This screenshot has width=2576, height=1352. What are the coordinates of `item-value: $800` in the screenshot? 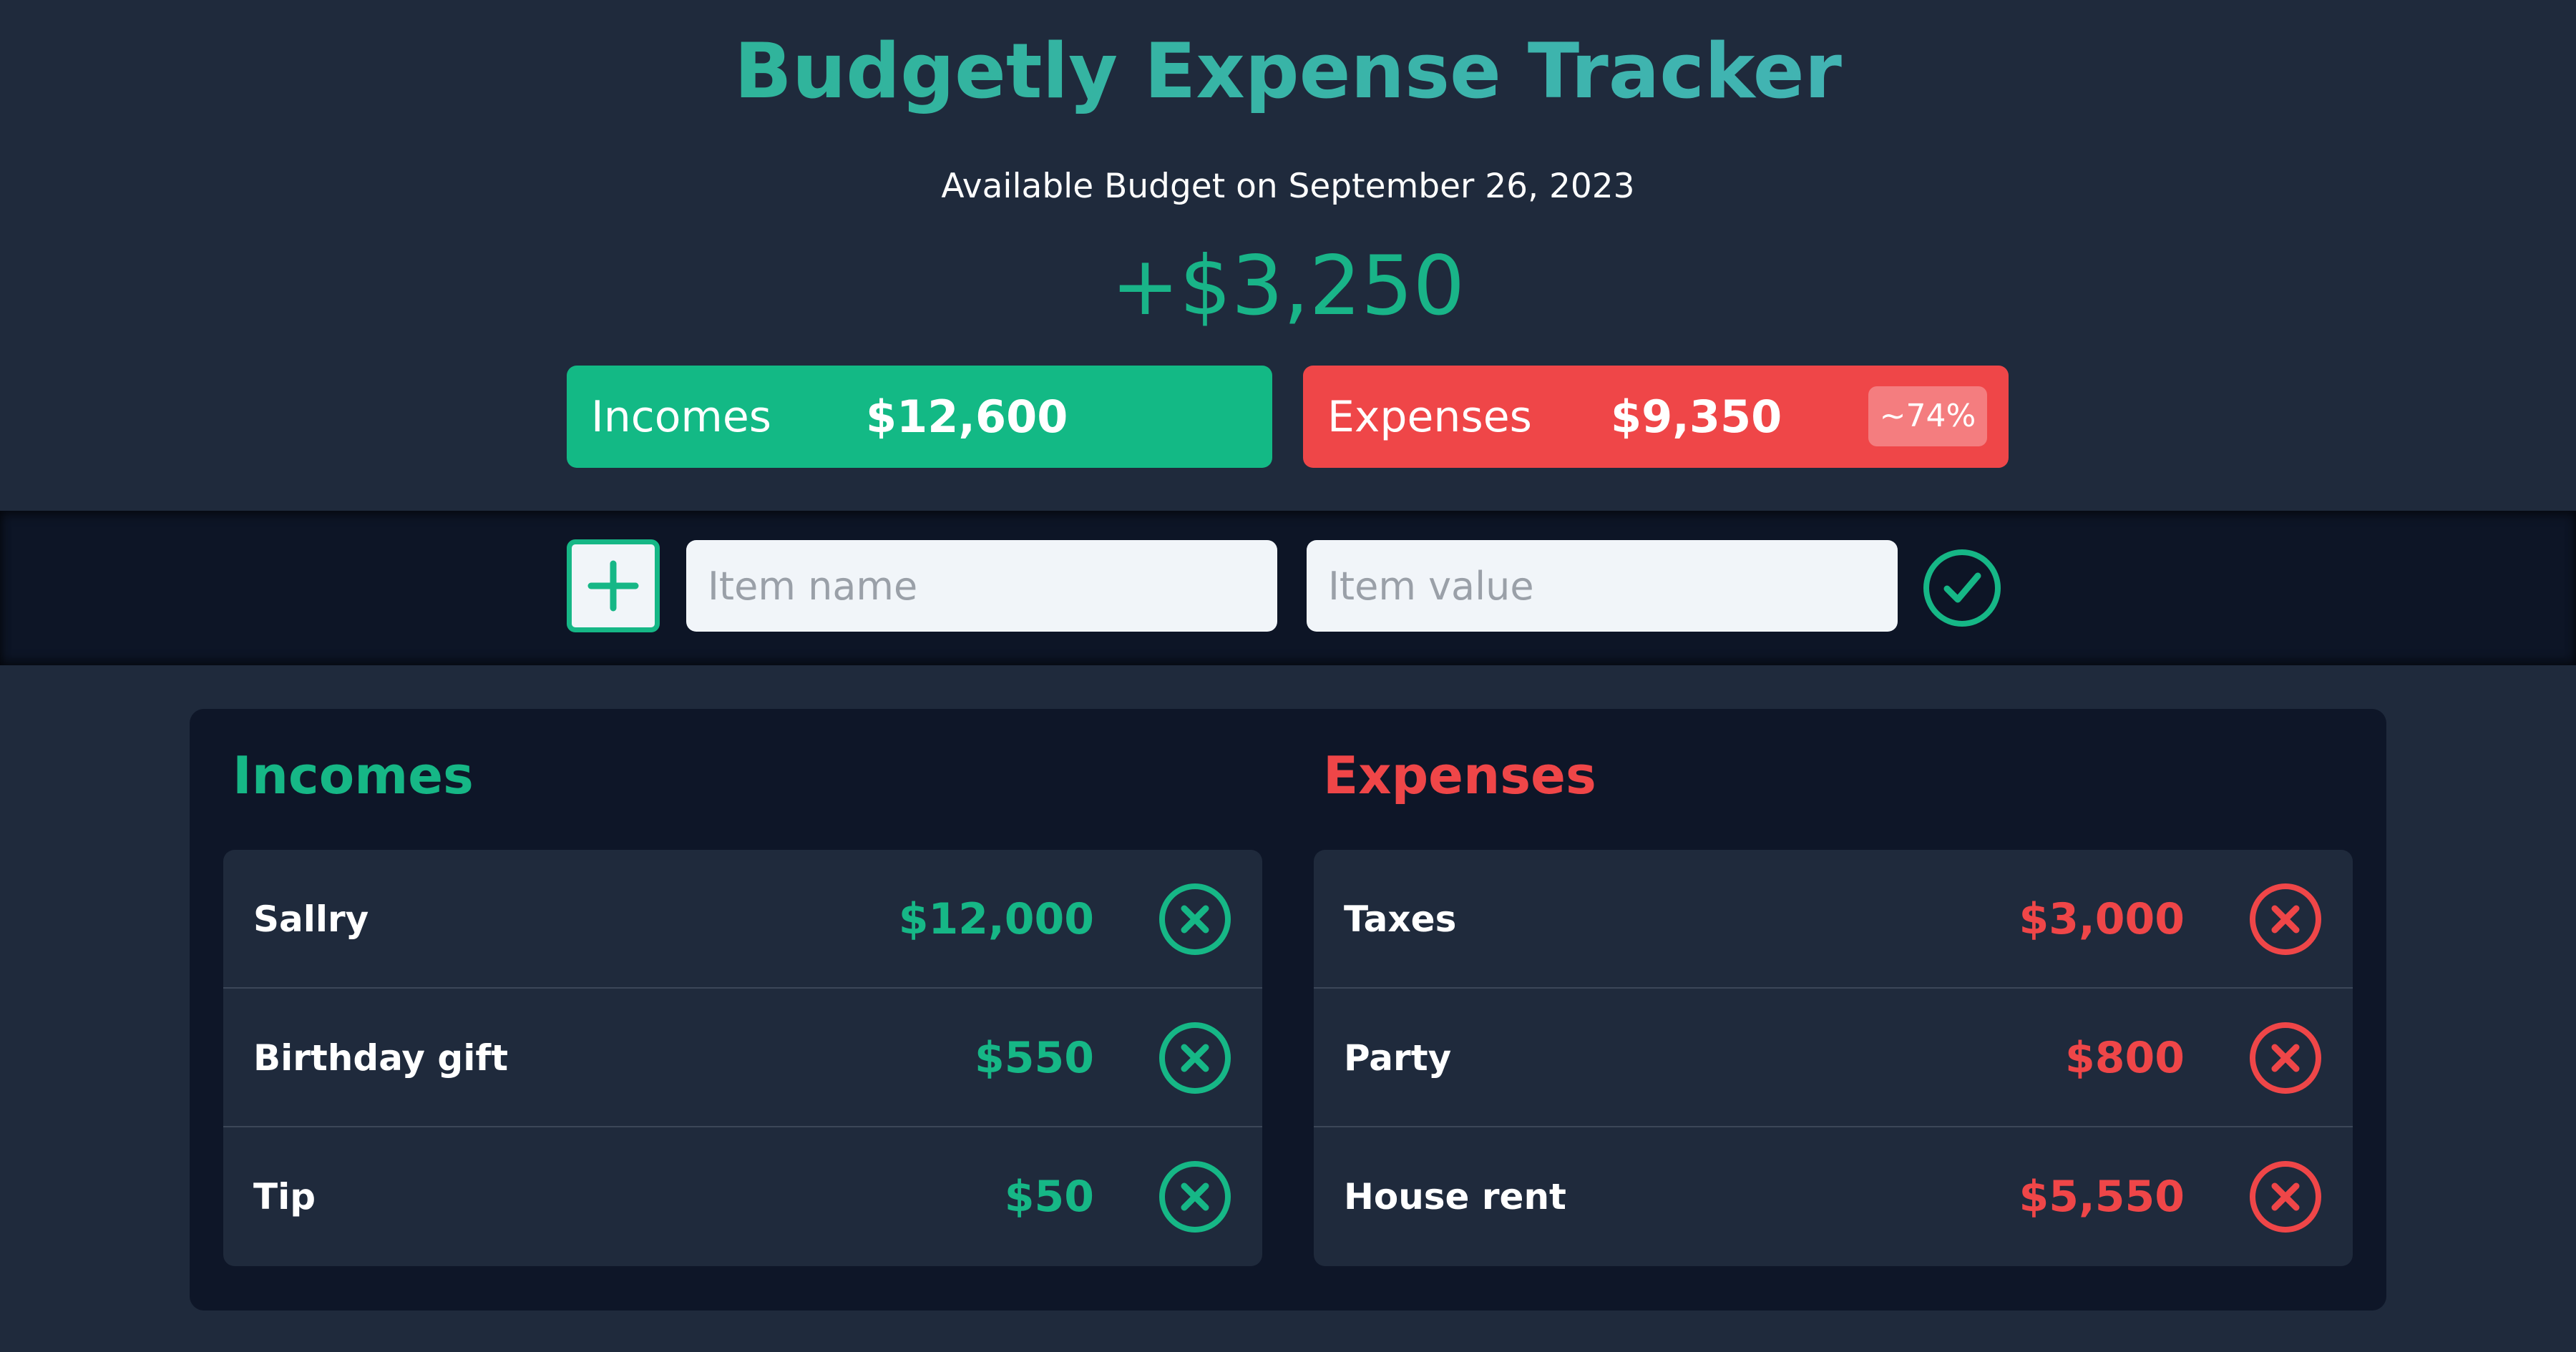 It's located at (2125, 1058).